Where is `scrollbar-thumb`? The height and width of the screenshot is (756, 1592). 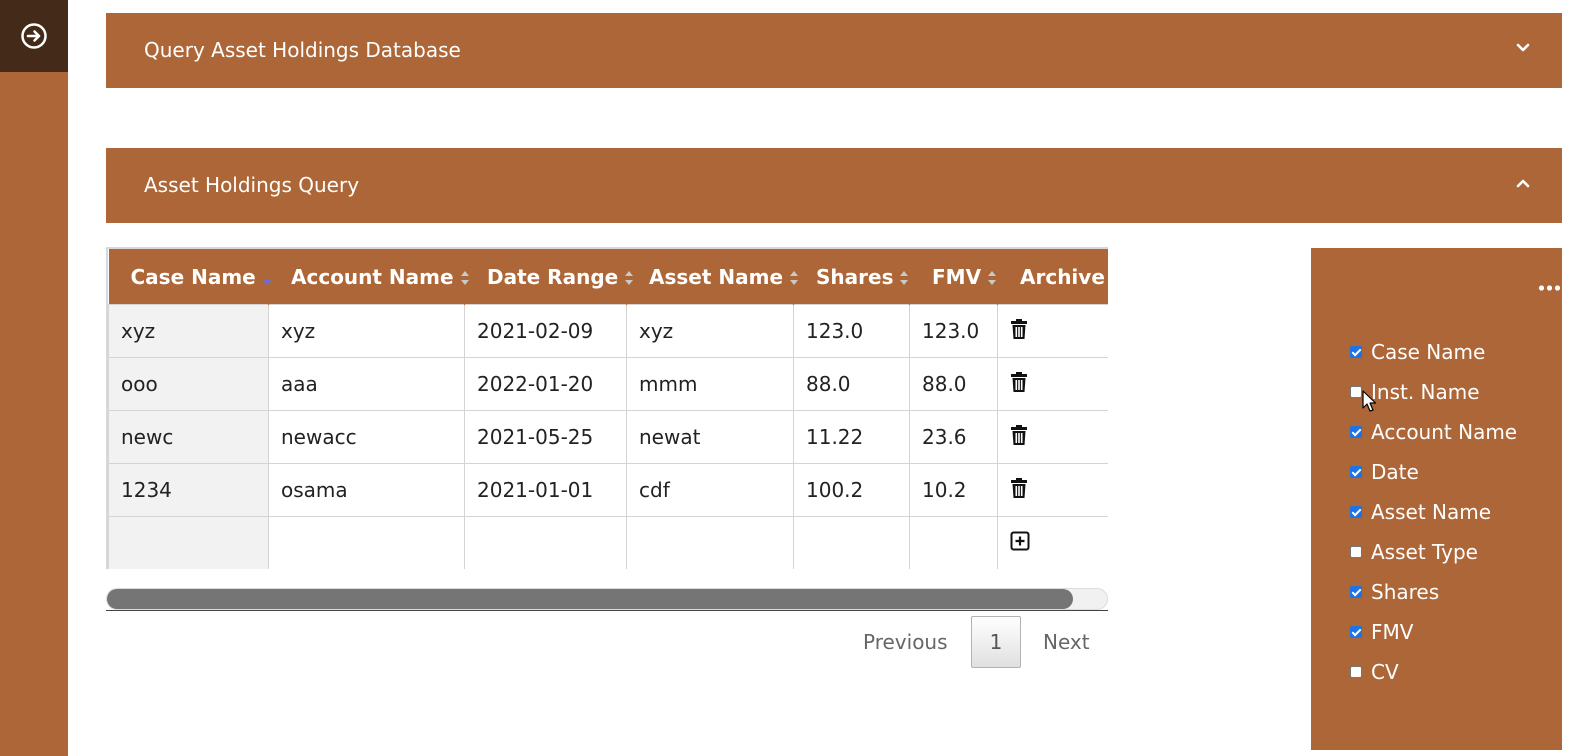
scrollbar-thumb is located at coordinates (590, 599).